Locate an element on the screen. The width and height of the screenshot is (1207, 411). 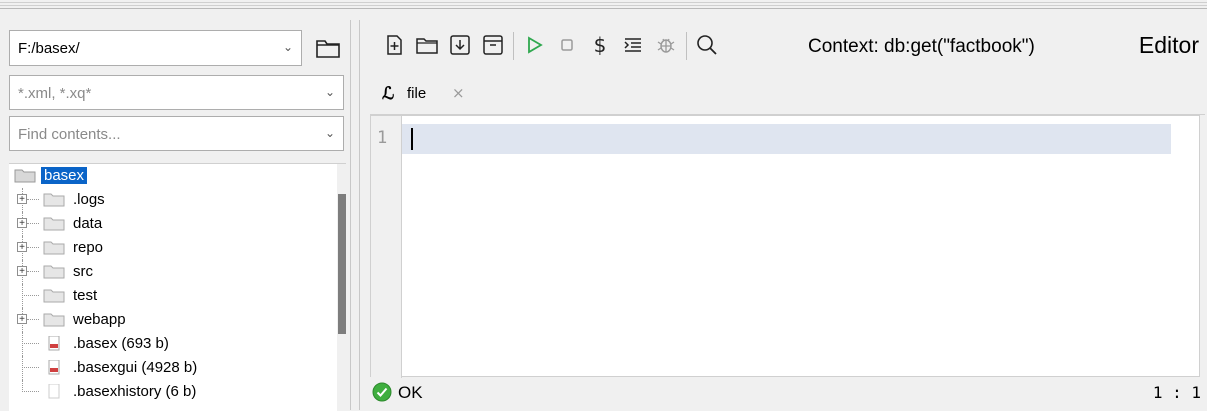
run-icon is located at coordinates (535, 45).